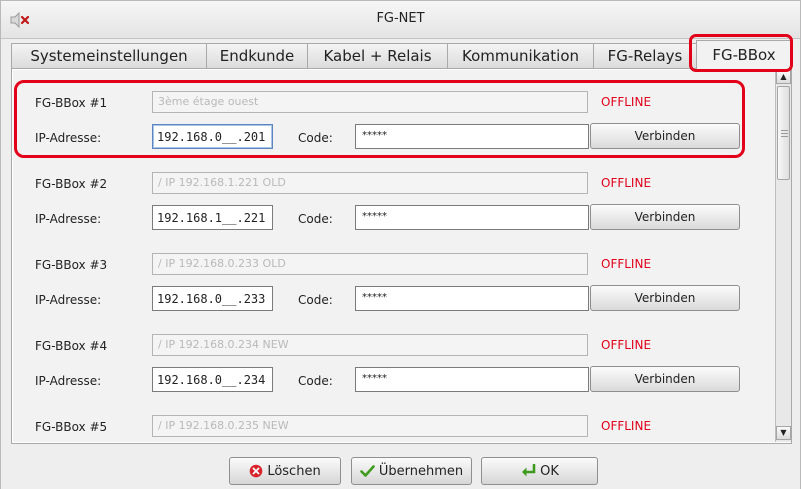  Describe the element at coordinates (783, 433) in the screenshot. I see `scroll-down-icon: ▼` at that location.